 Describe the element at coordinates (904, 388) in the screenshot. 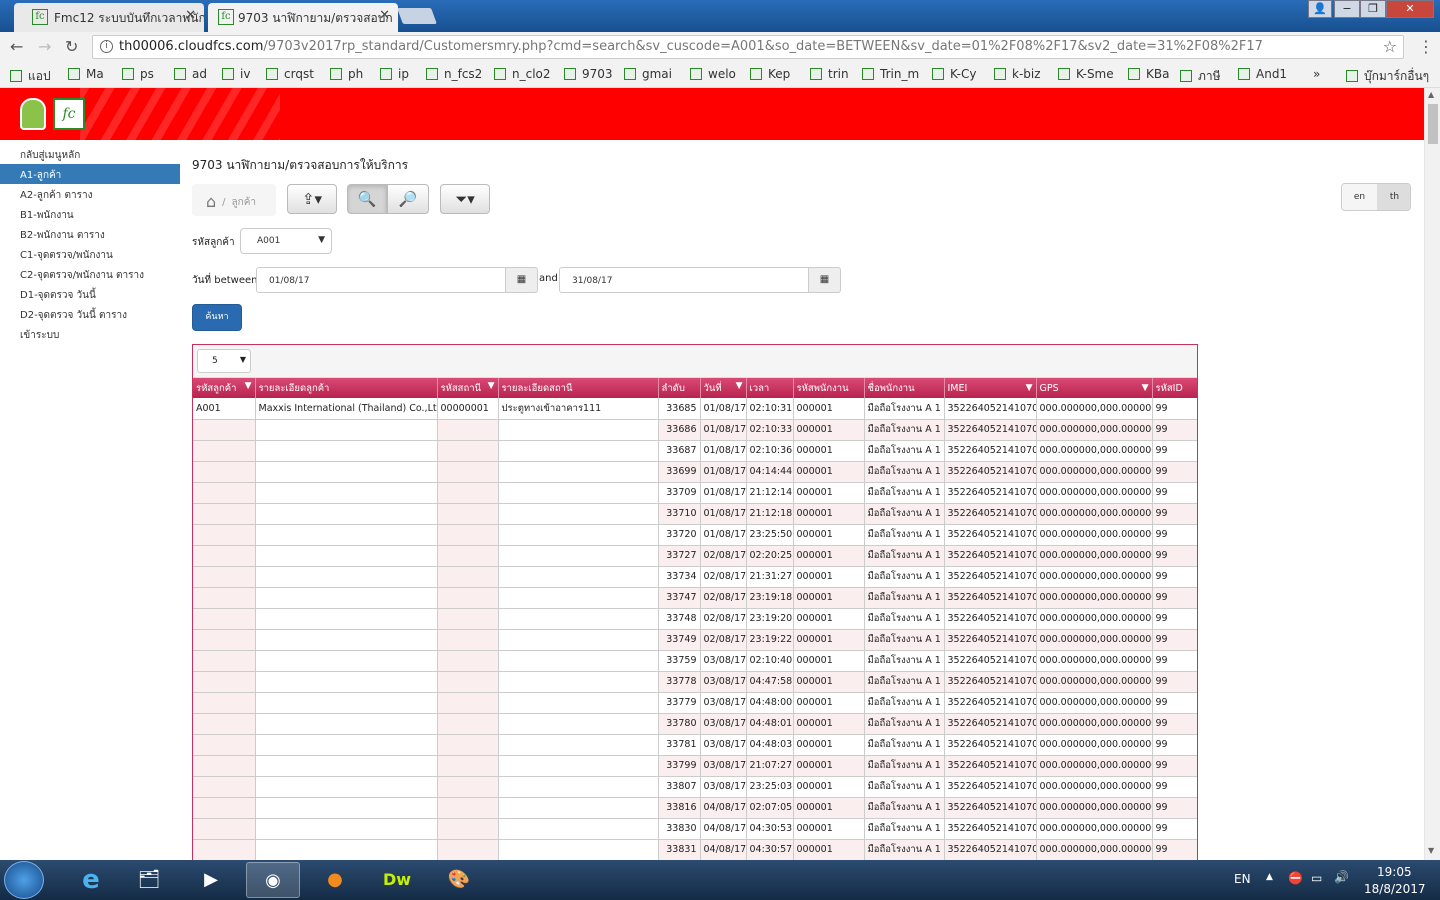

I see `column-header: ชื่อพนักงาน` at that location.